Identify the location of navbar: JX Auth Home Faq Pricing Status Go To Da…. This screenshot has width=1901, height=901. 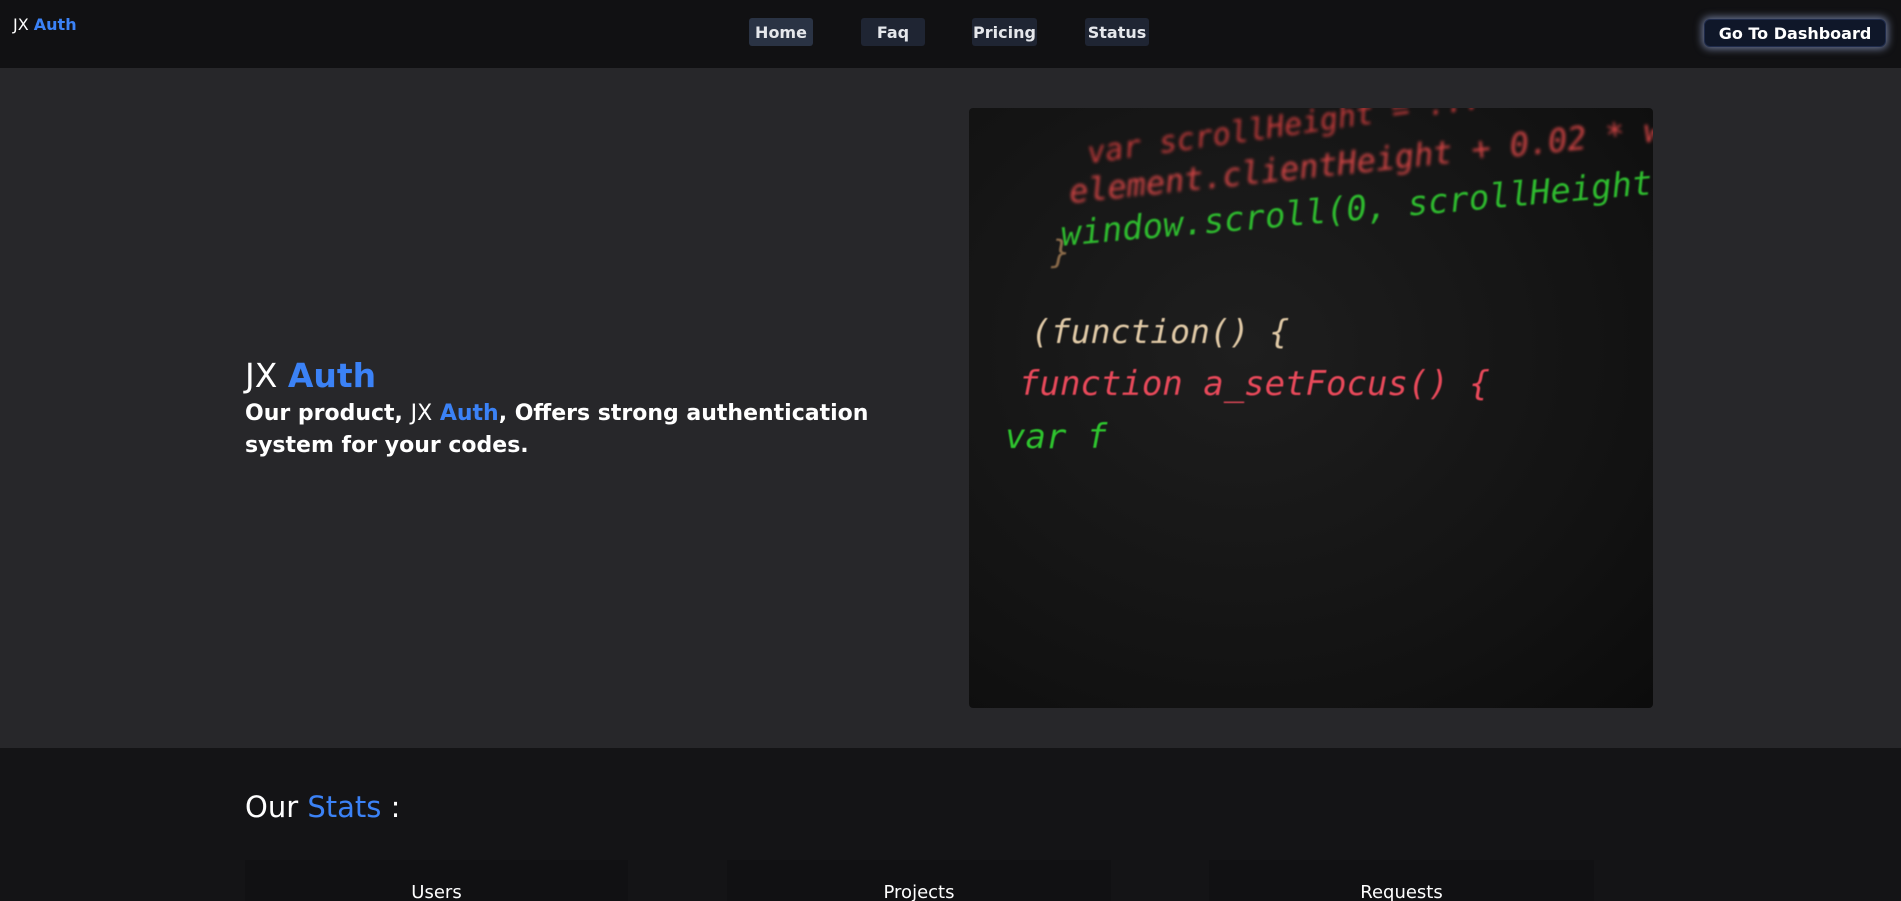
(950, 34).